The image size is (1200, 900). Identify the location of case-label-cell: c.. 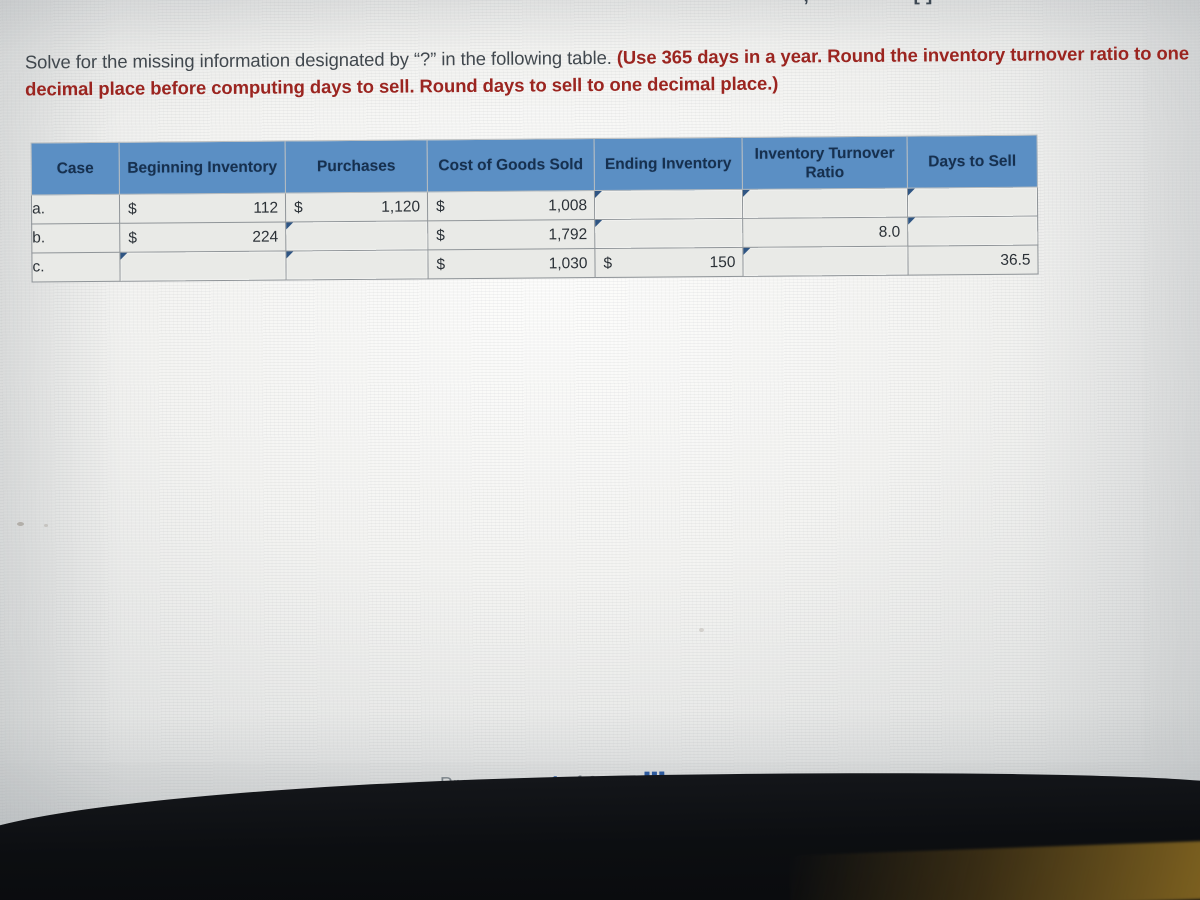
(76, 267).